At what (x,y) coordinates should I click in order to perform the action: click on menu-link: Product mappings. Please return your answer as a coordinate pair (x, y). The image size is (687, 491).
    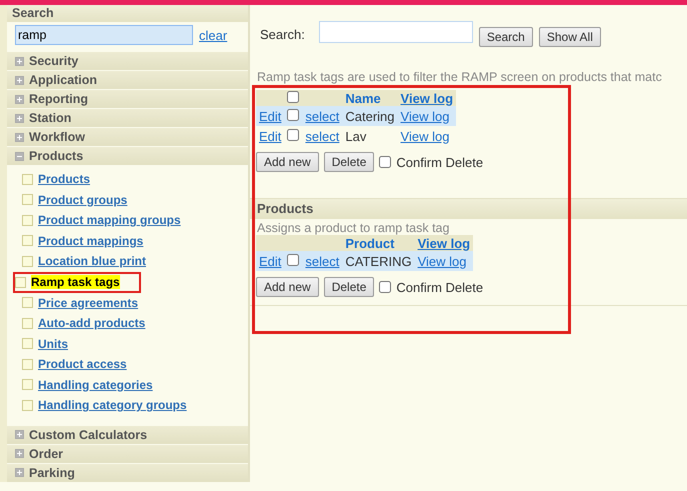
    Looking at the image, I should click on (91, 241).